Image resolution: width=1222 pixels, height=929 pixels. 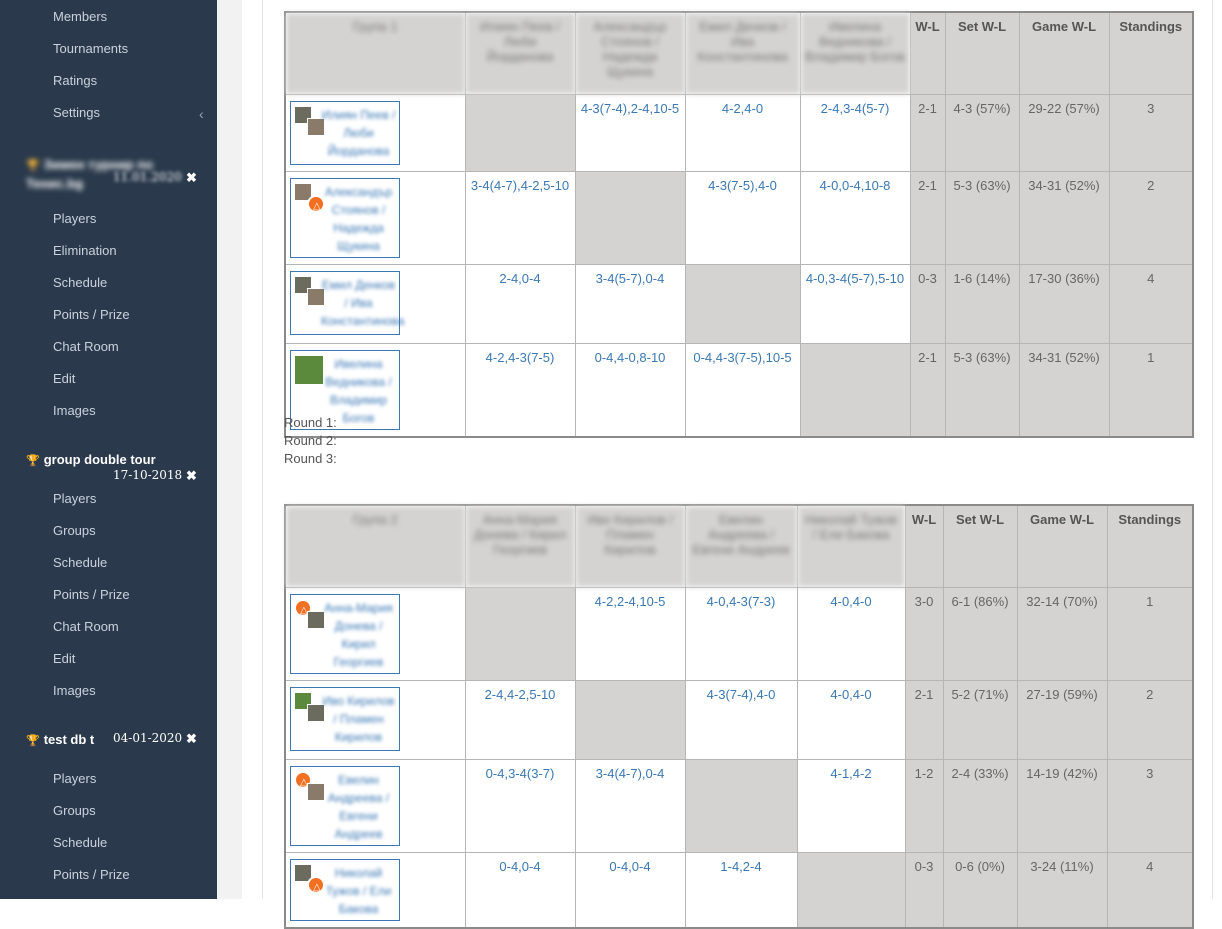 I want to click on score-cell: 0-4,3-4(3-7), so click(x=520, y=805).